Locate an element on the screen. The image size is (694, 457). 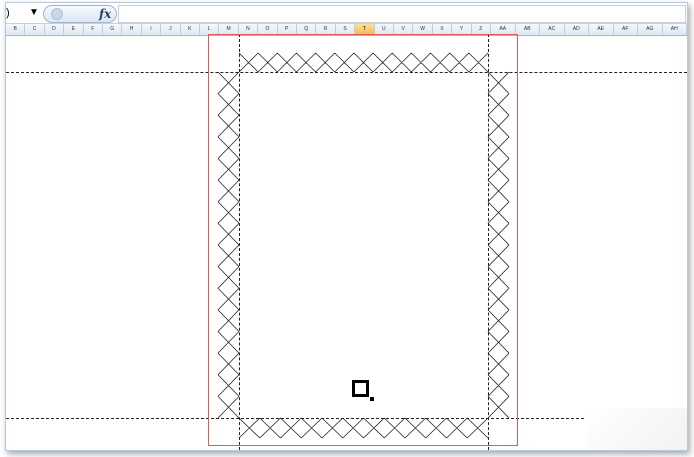
column-header-ag: AG is located at coordinates (650, 29).